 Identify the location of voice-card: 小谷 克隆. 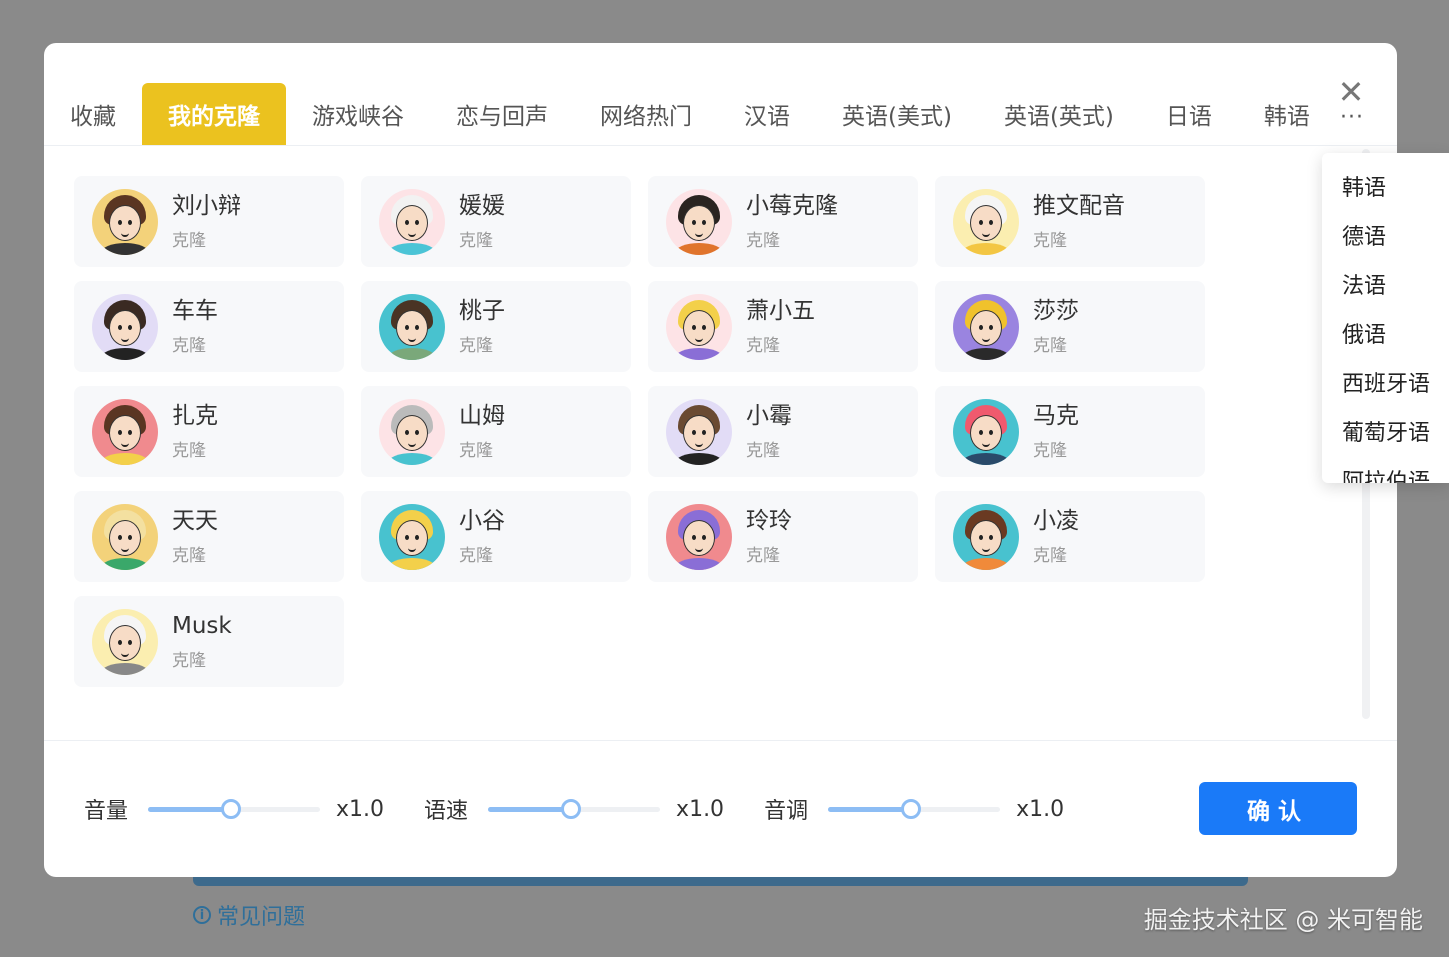
(496, 536).